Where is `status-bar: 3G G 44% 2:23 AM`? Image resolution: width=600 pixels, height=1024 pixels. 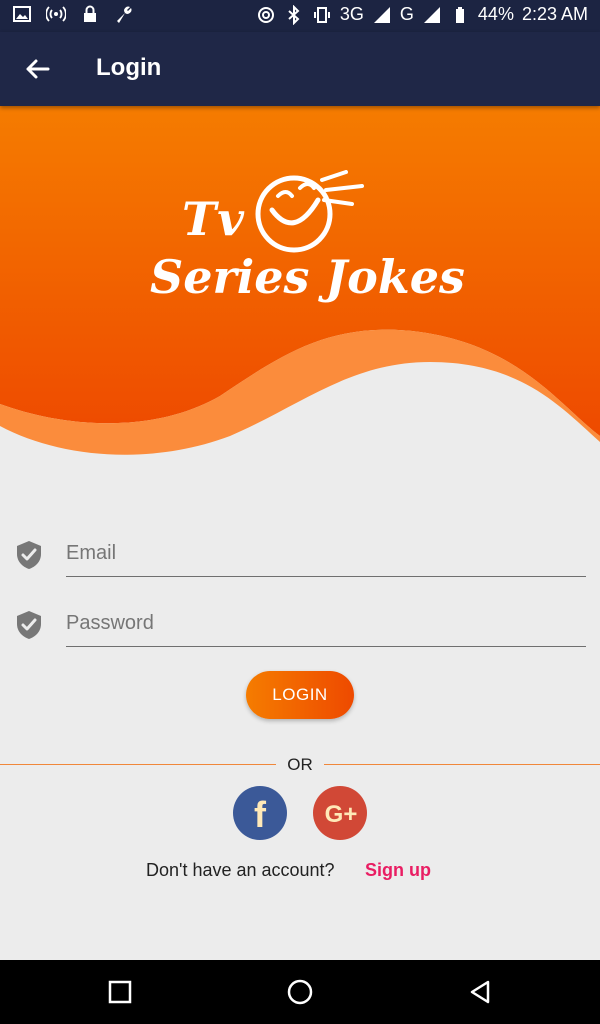 status-bar: 3G G 44% 2:23 AM is located at coordinates (300, 16).